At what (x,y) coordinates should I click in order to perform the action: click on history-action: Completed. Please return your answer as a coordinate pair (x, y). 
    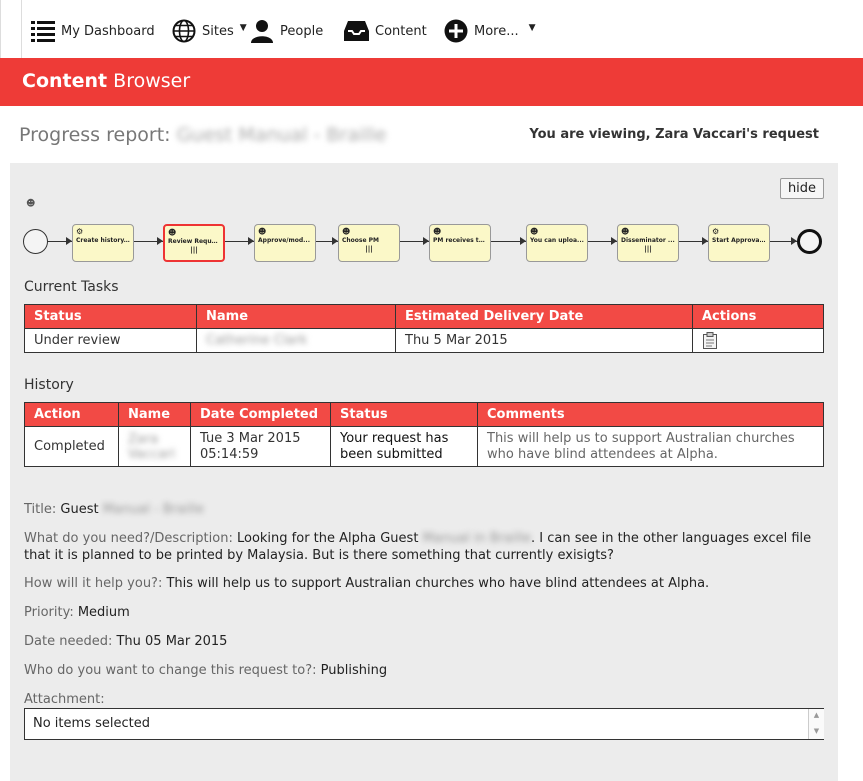
    Looking at the image, I should click on (71, 446).